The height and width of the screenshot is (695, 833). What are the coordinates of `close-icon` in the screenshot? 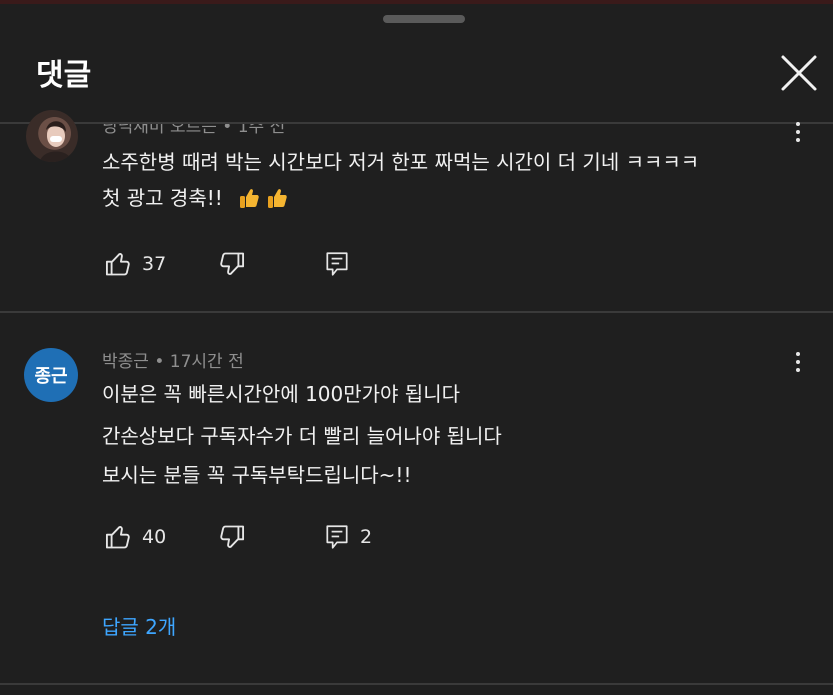 It's located at (799, 73).